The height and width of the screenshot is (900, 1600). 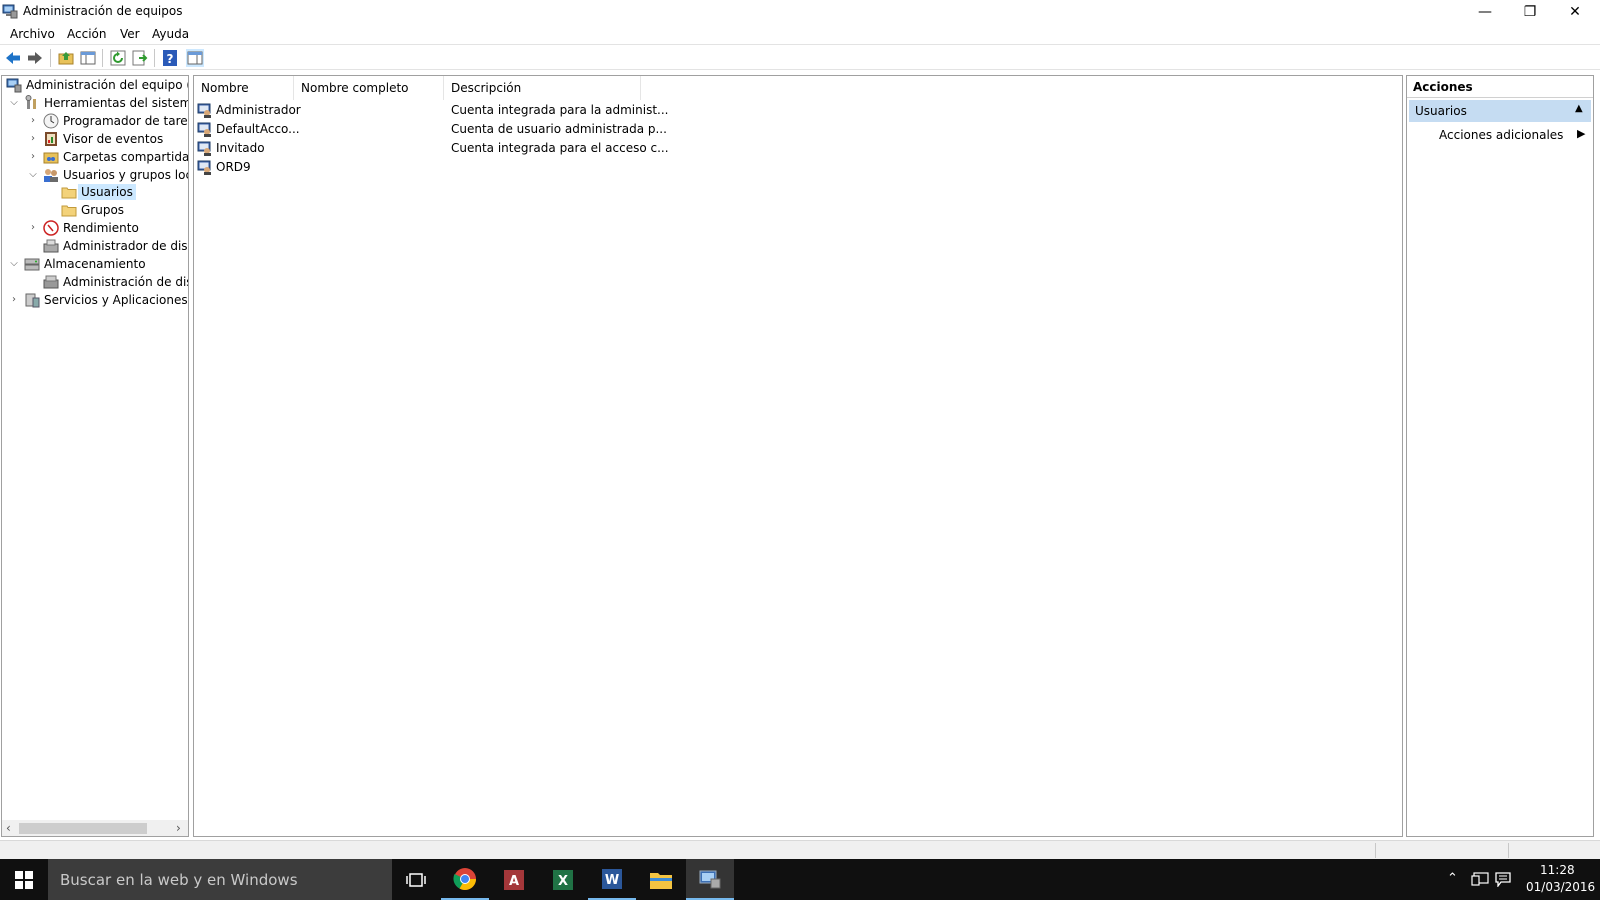 What do you see at coordinates (244, 88) in the screenshot?
I see `column-header-nombre: Nombre` at bounding box center [244, 88].